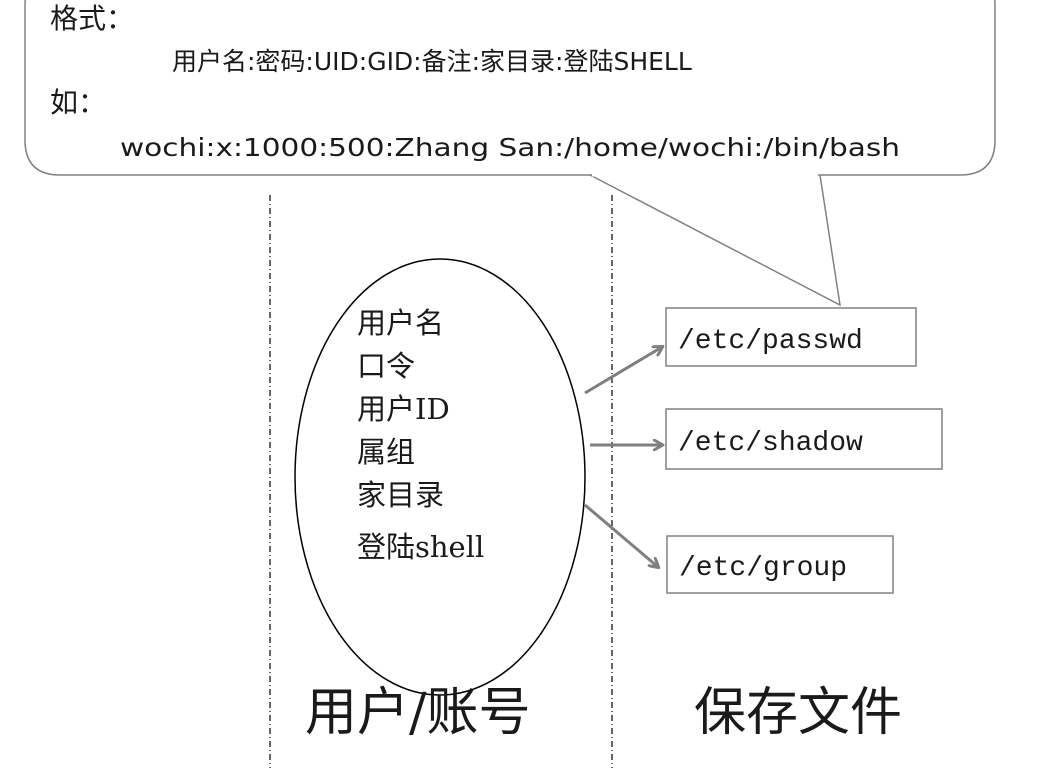 This screenshot has width=1064, height=768. Describe the element at coordinates (420, 547) in the screenshot. I see `field-login-shell: 登陆shell` at that location.